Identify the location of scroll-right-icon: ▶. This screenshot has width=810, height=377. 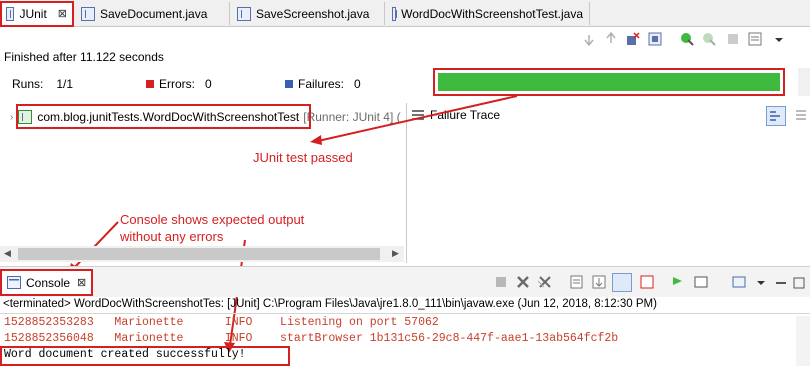
(395, 253).